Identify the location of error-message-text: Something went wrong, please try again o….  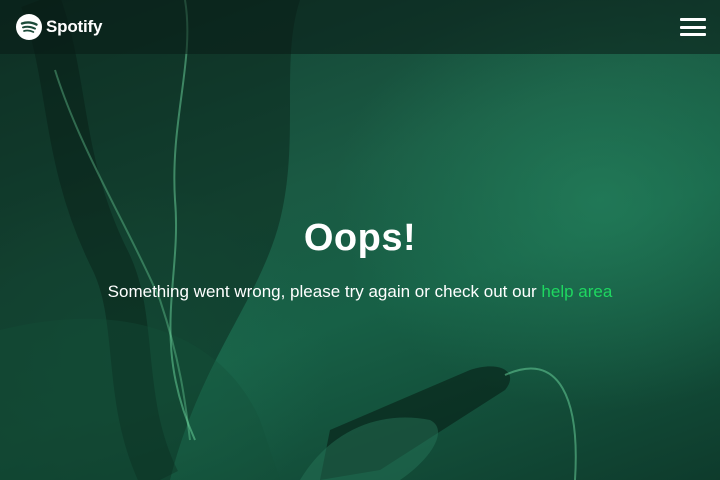
(324, 291).